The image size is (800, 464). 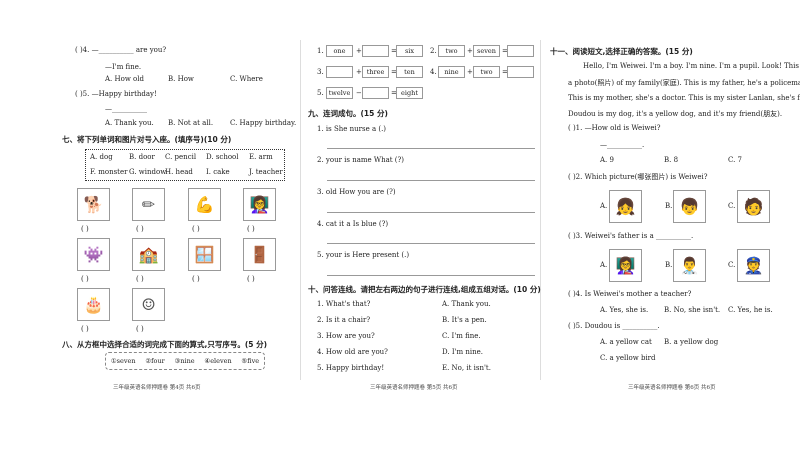 I want to click on number-word: ④eleven, so click(x=218, y=361).